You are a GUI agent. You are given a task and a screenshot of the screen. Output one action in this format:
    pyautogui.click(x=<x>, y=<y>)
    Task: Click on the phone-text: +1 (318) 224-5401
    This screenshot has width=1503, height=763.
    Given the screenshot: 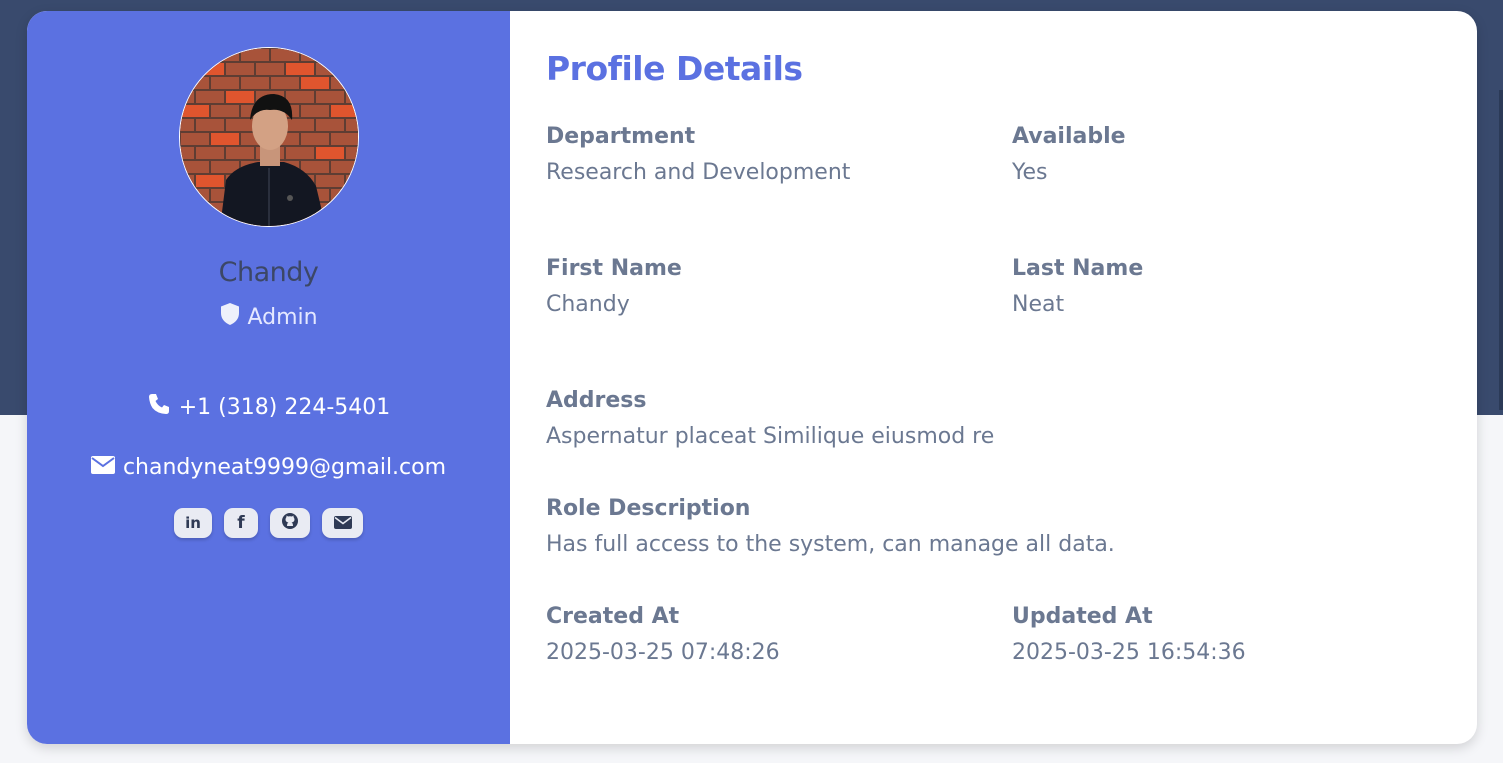 What is the action you would take?
    pyautogui.click(x=284, y=407)
    